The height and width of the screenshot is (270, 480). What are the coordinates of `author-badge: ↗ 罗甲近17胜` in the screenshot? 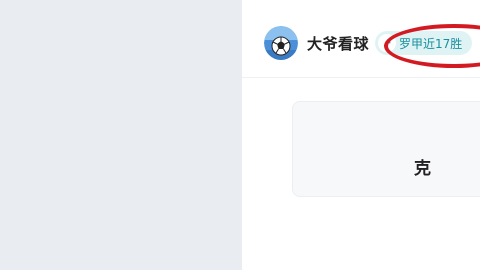 It's located at (424, 43).